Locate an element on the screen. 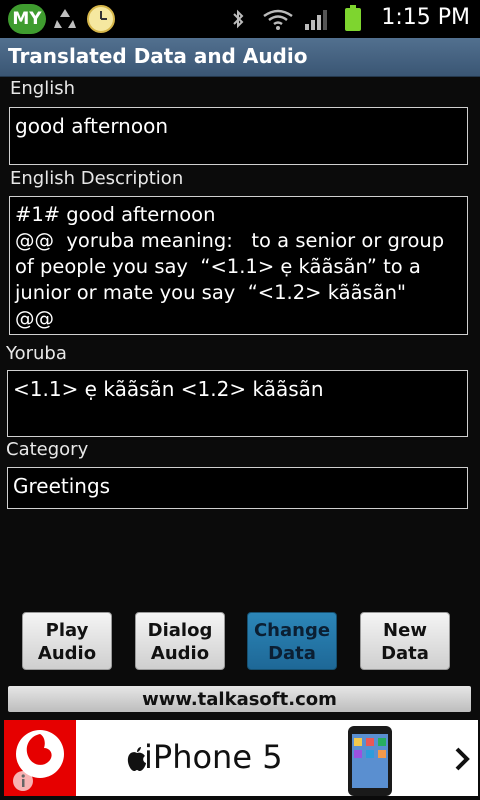 This screenshot has height=800, width=480. status-time: 1:15 PM is located at coordinates (425, 17).